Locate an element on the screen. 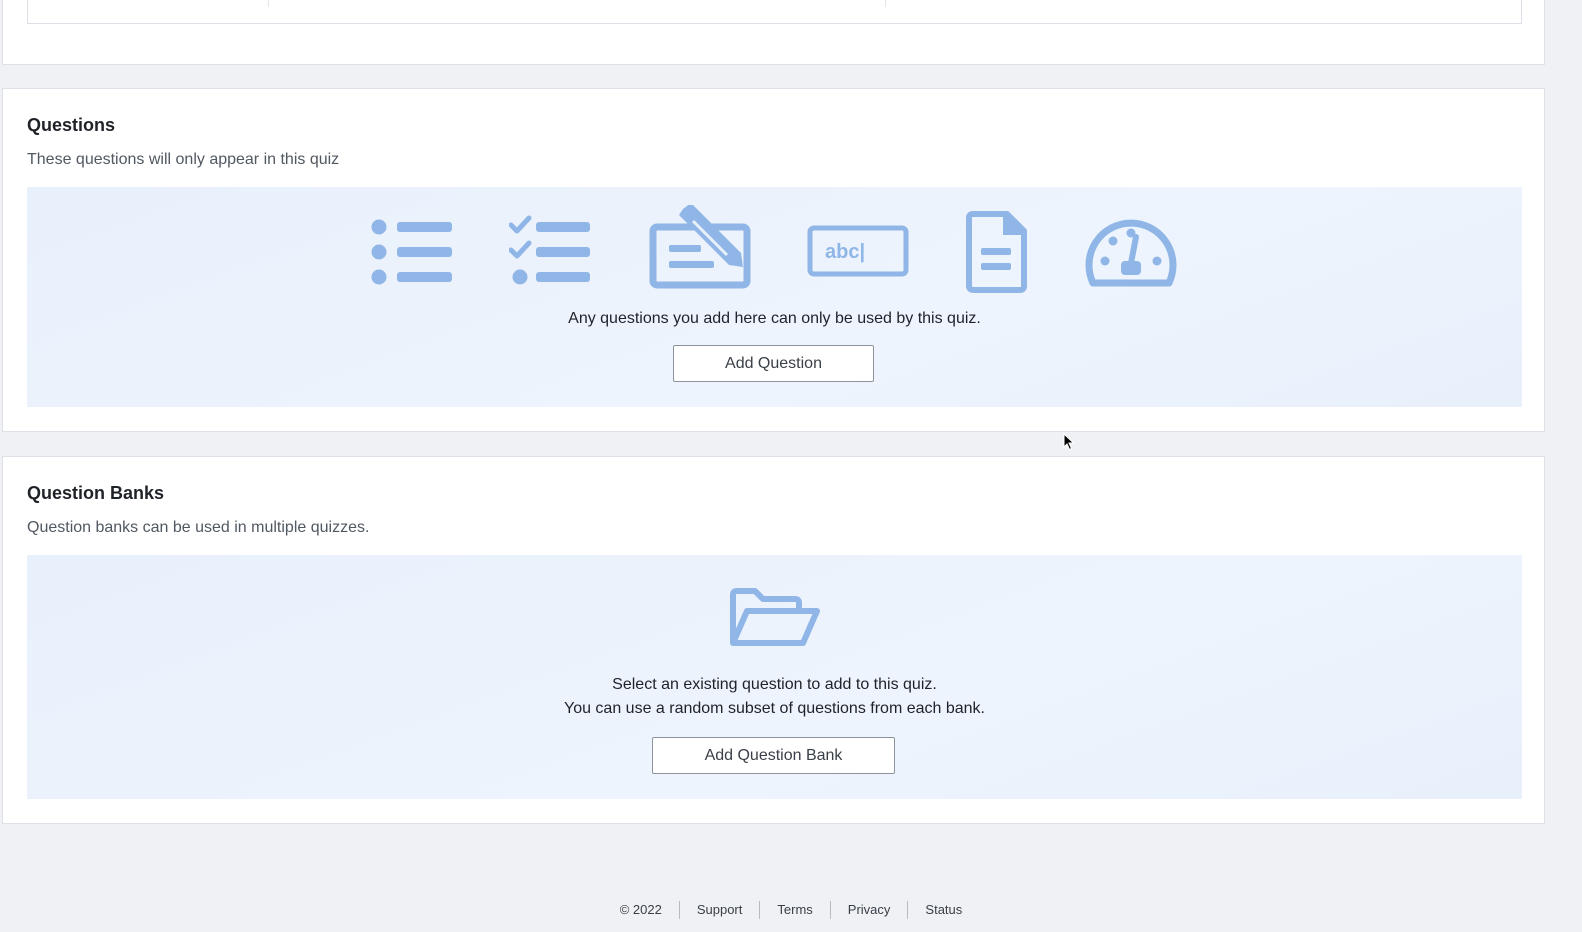  questions-title: Questions is located at coordinates (71, 125).